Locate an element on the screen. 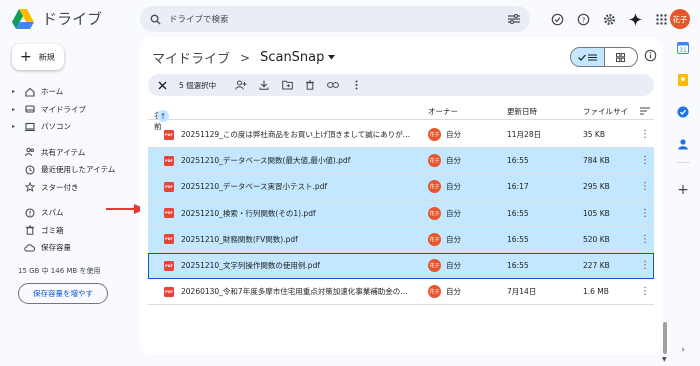 The image size is (700, 366). spam-icon is located at coordinates (29, 212).